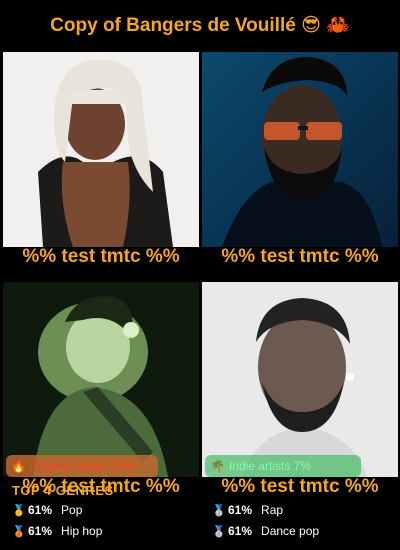 Image resolution: width=400 pixels, height=550 pixels. I want to click on popular-artists-badge: 🔥 Popular artists 93%, so click(82, 466).